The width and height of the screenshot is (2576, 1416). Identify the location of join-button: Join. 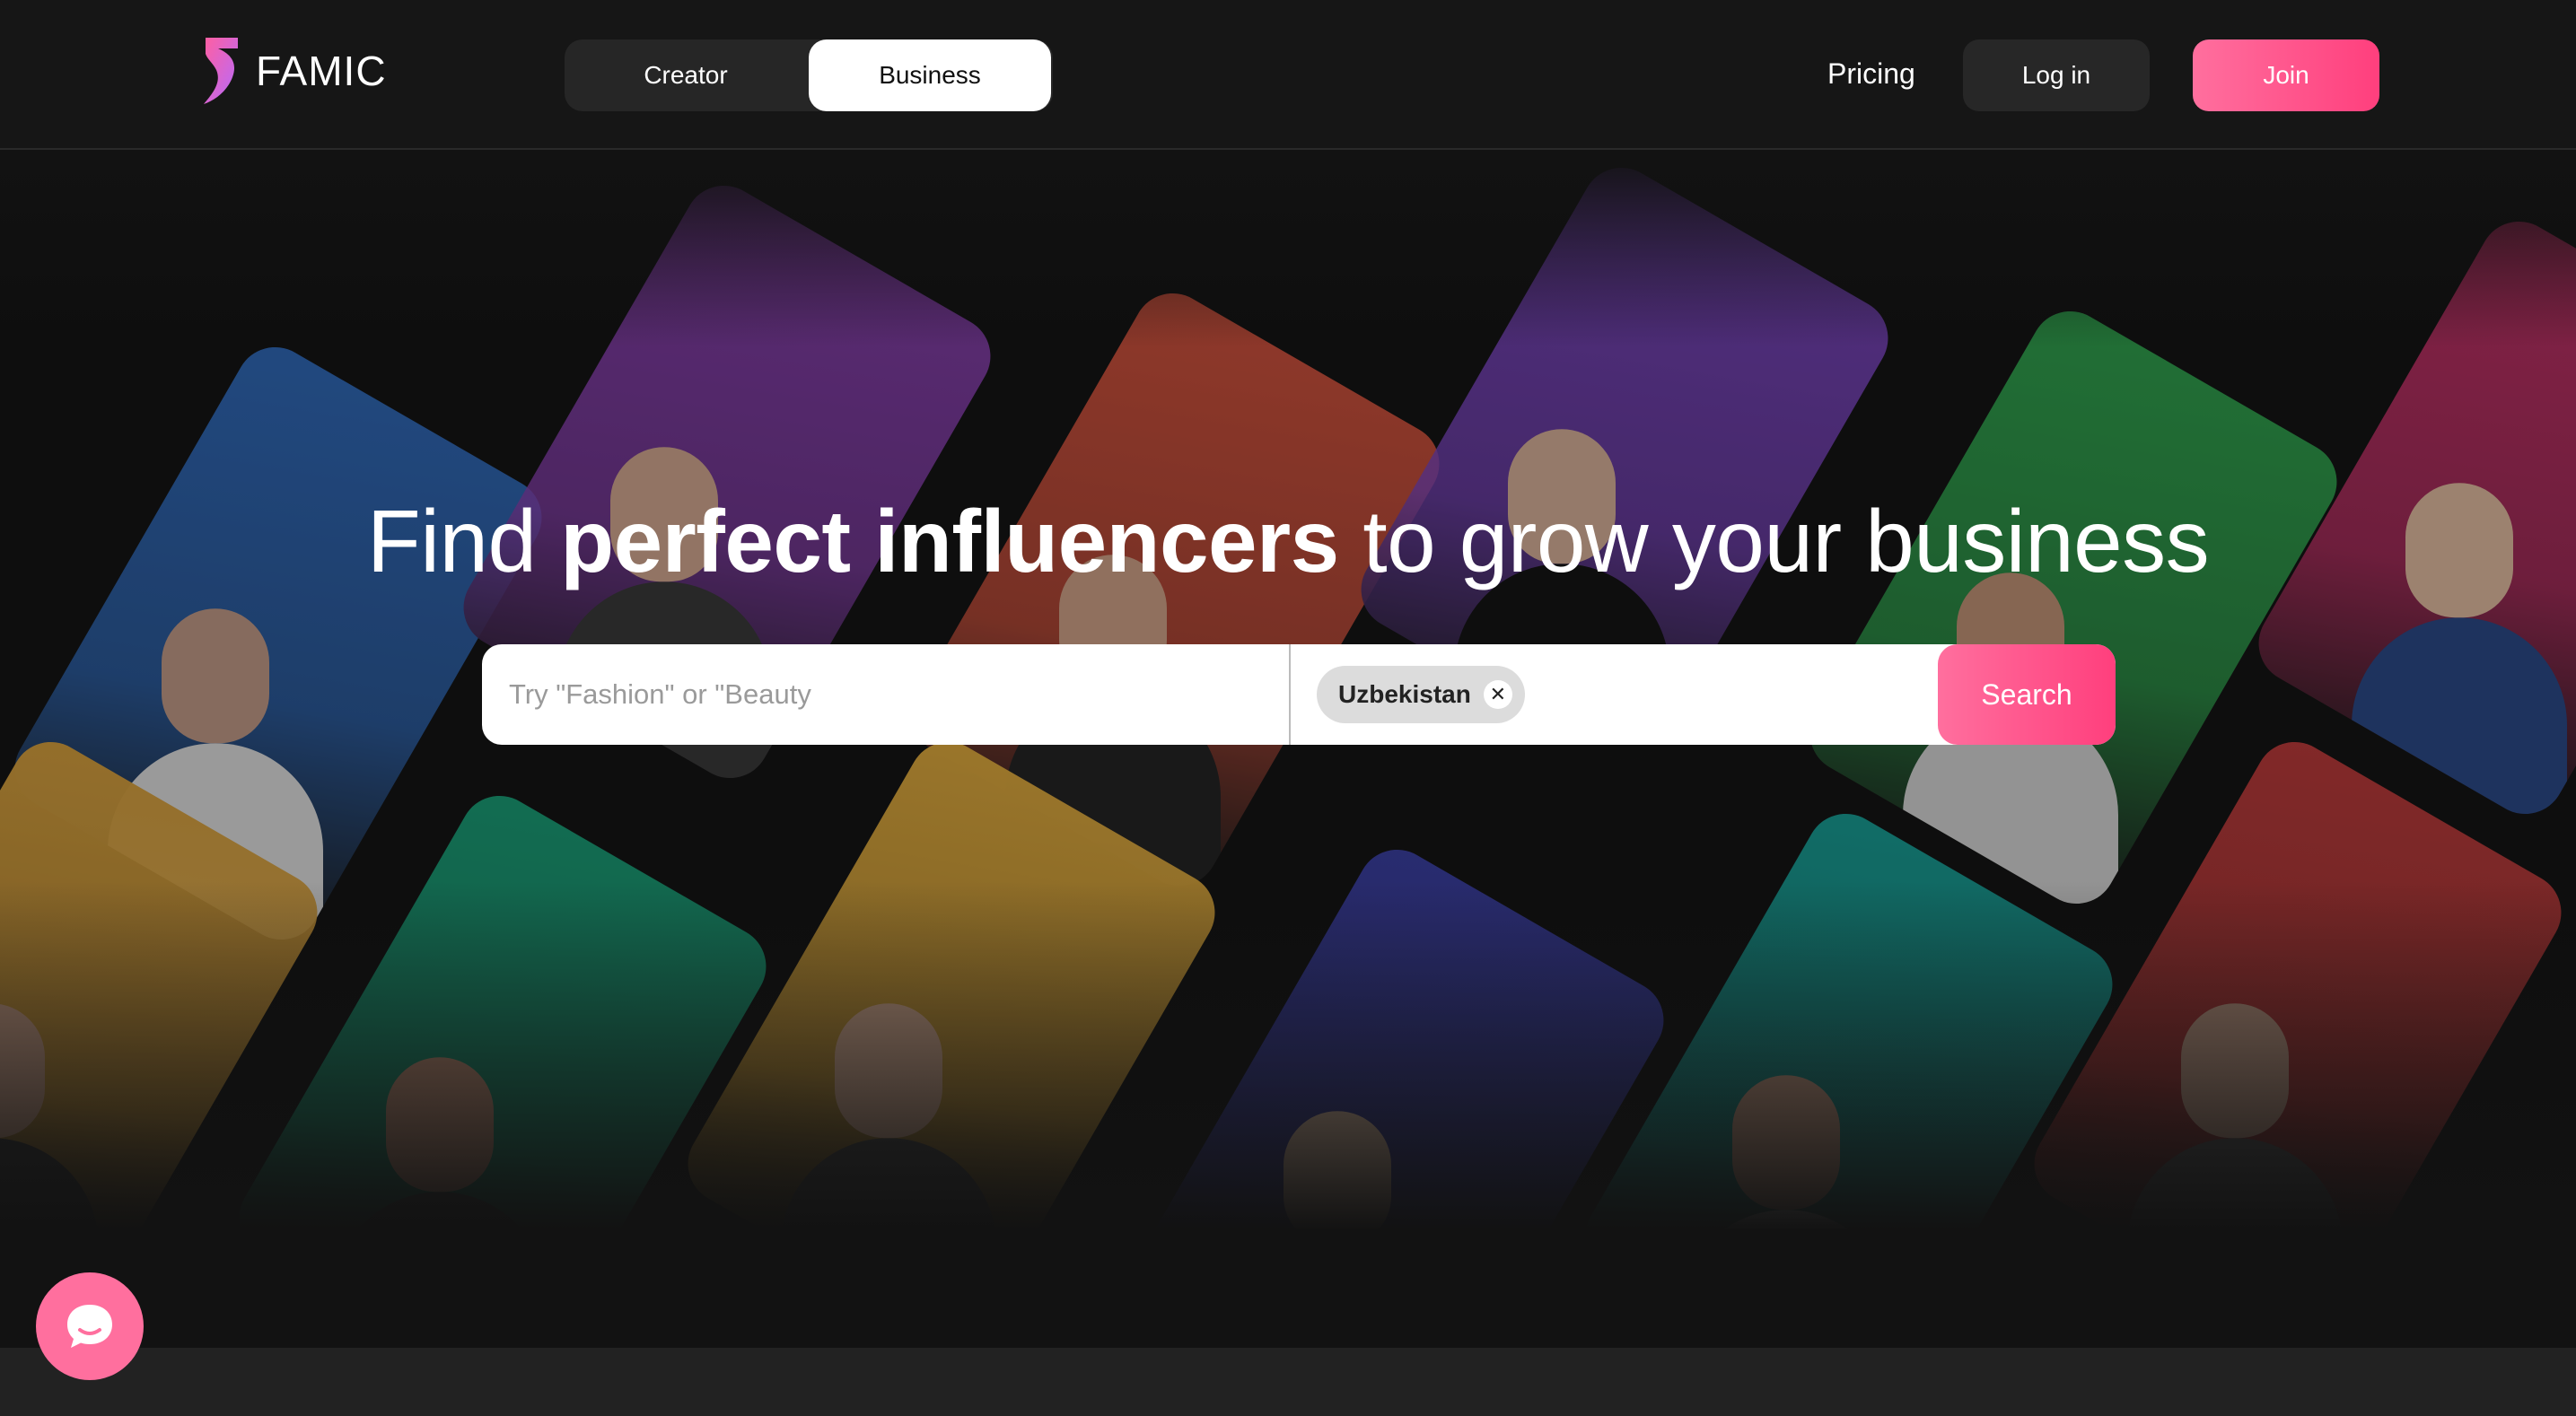
(2286, 75).